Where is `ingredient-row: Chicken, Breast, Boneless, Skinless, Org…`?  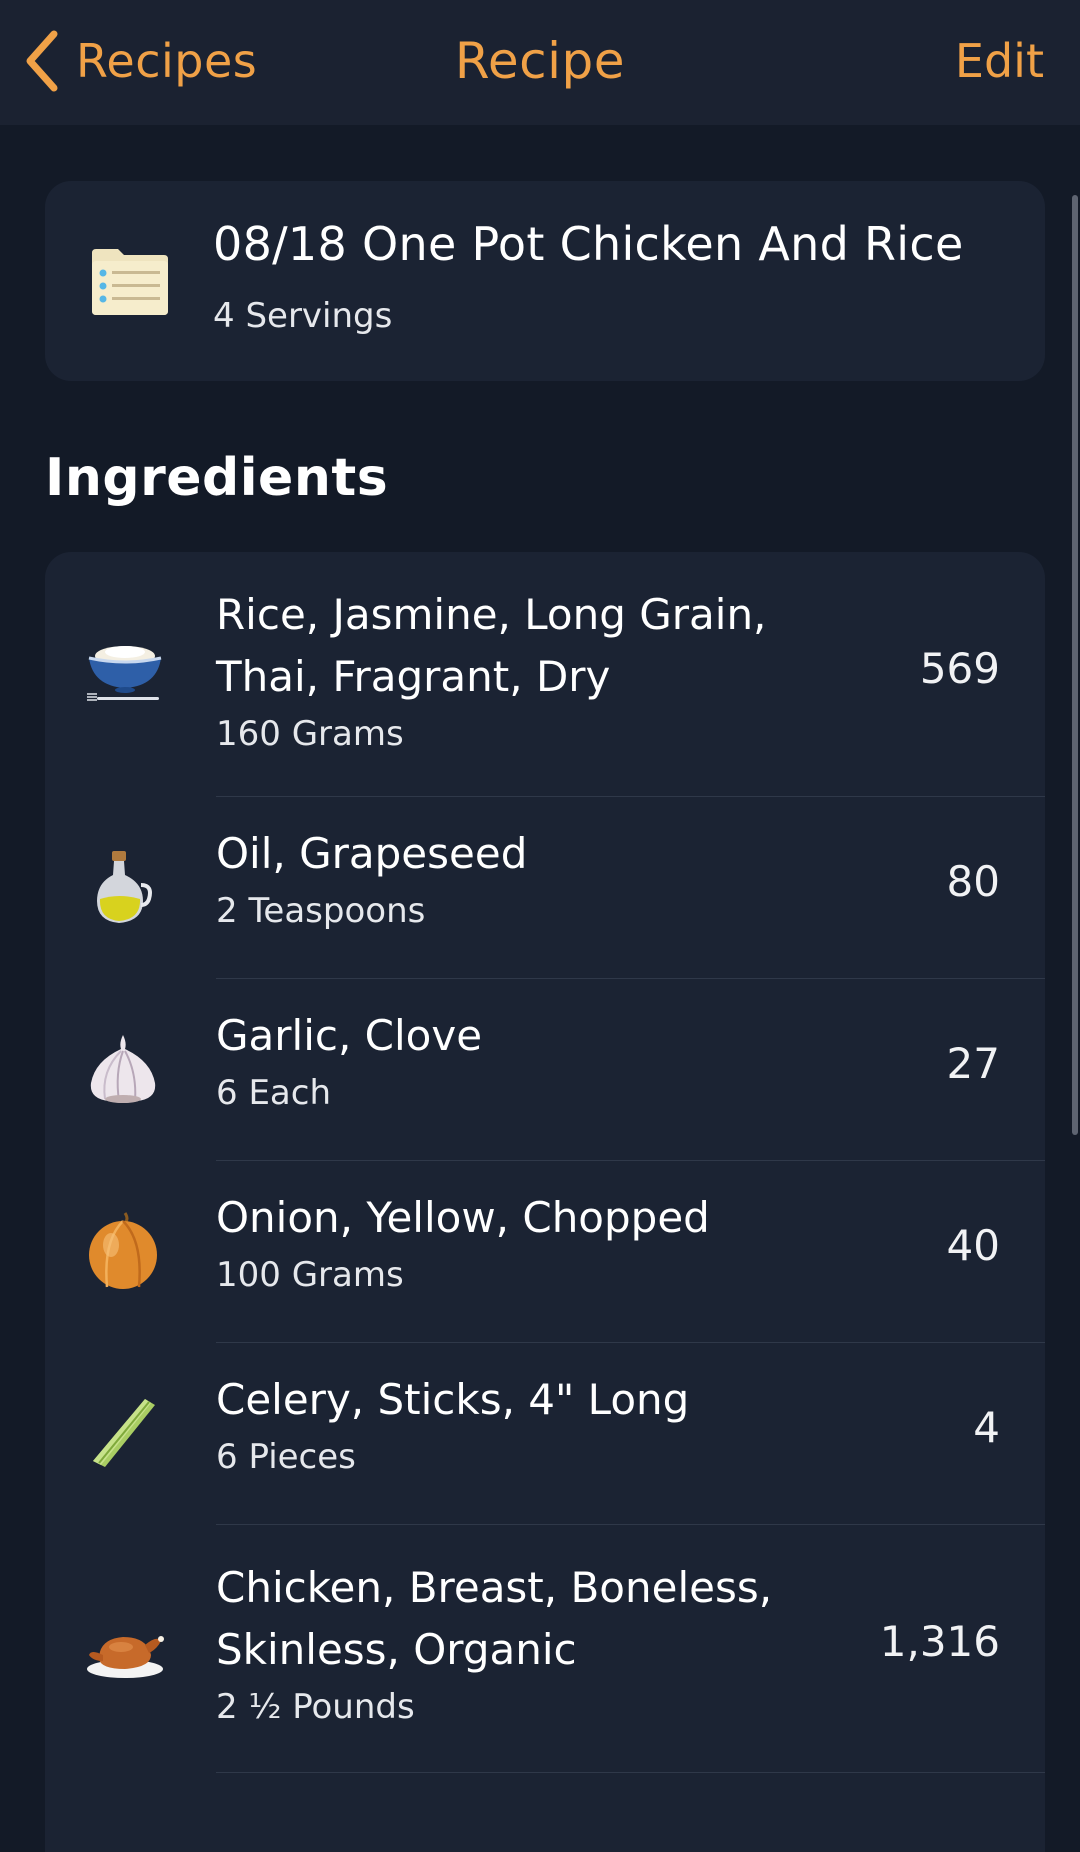 ingredient-row: Chicken, Breast, Boneless, Skinless, Org… is located at coordinates (545, 1649).